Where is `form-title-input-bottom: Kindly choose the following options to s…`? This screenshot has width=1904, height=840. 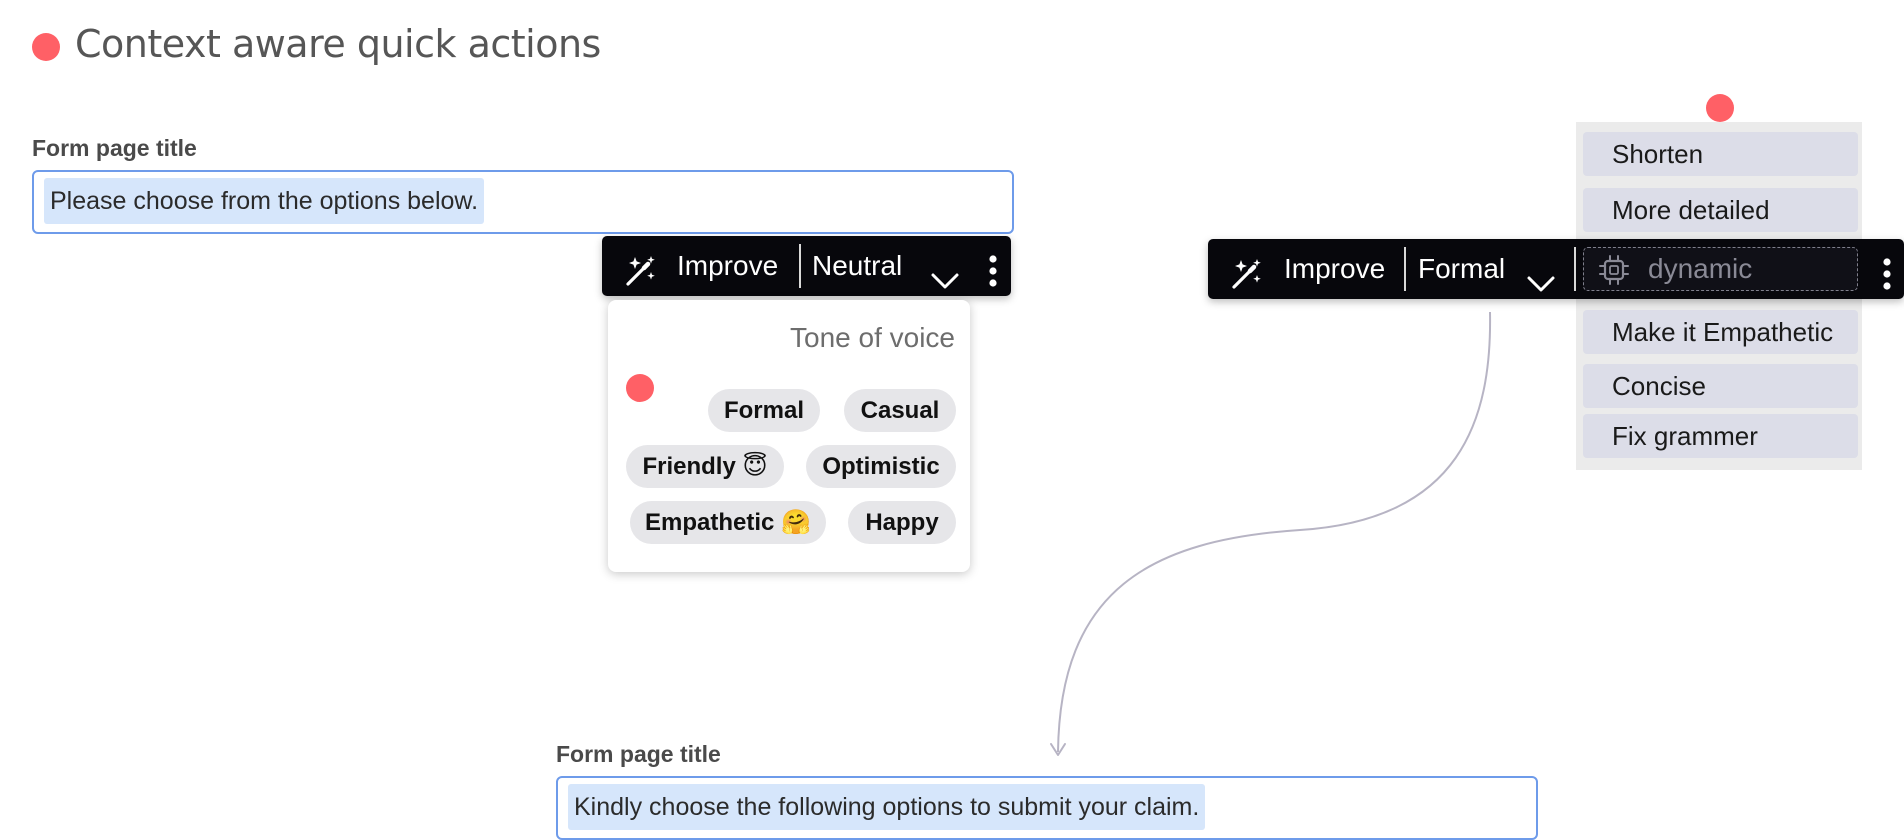 form-title-input-bottom: Kindly choose the following options to s… is located at coordinates (1047, 808).